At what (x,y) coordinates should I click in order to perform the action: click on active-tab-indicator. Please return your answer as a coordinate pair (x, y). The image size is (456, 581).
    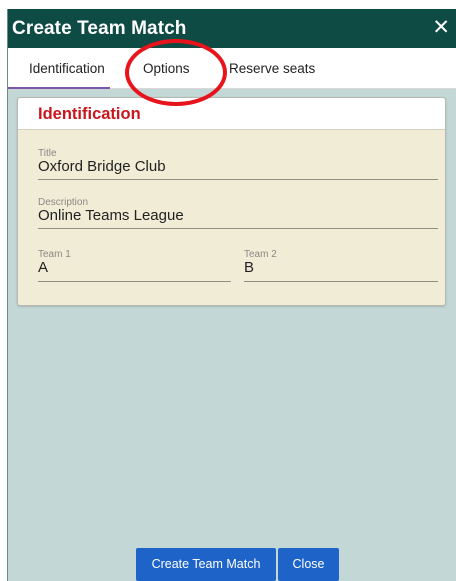
    Looking at the image, I should click on (59, 88).